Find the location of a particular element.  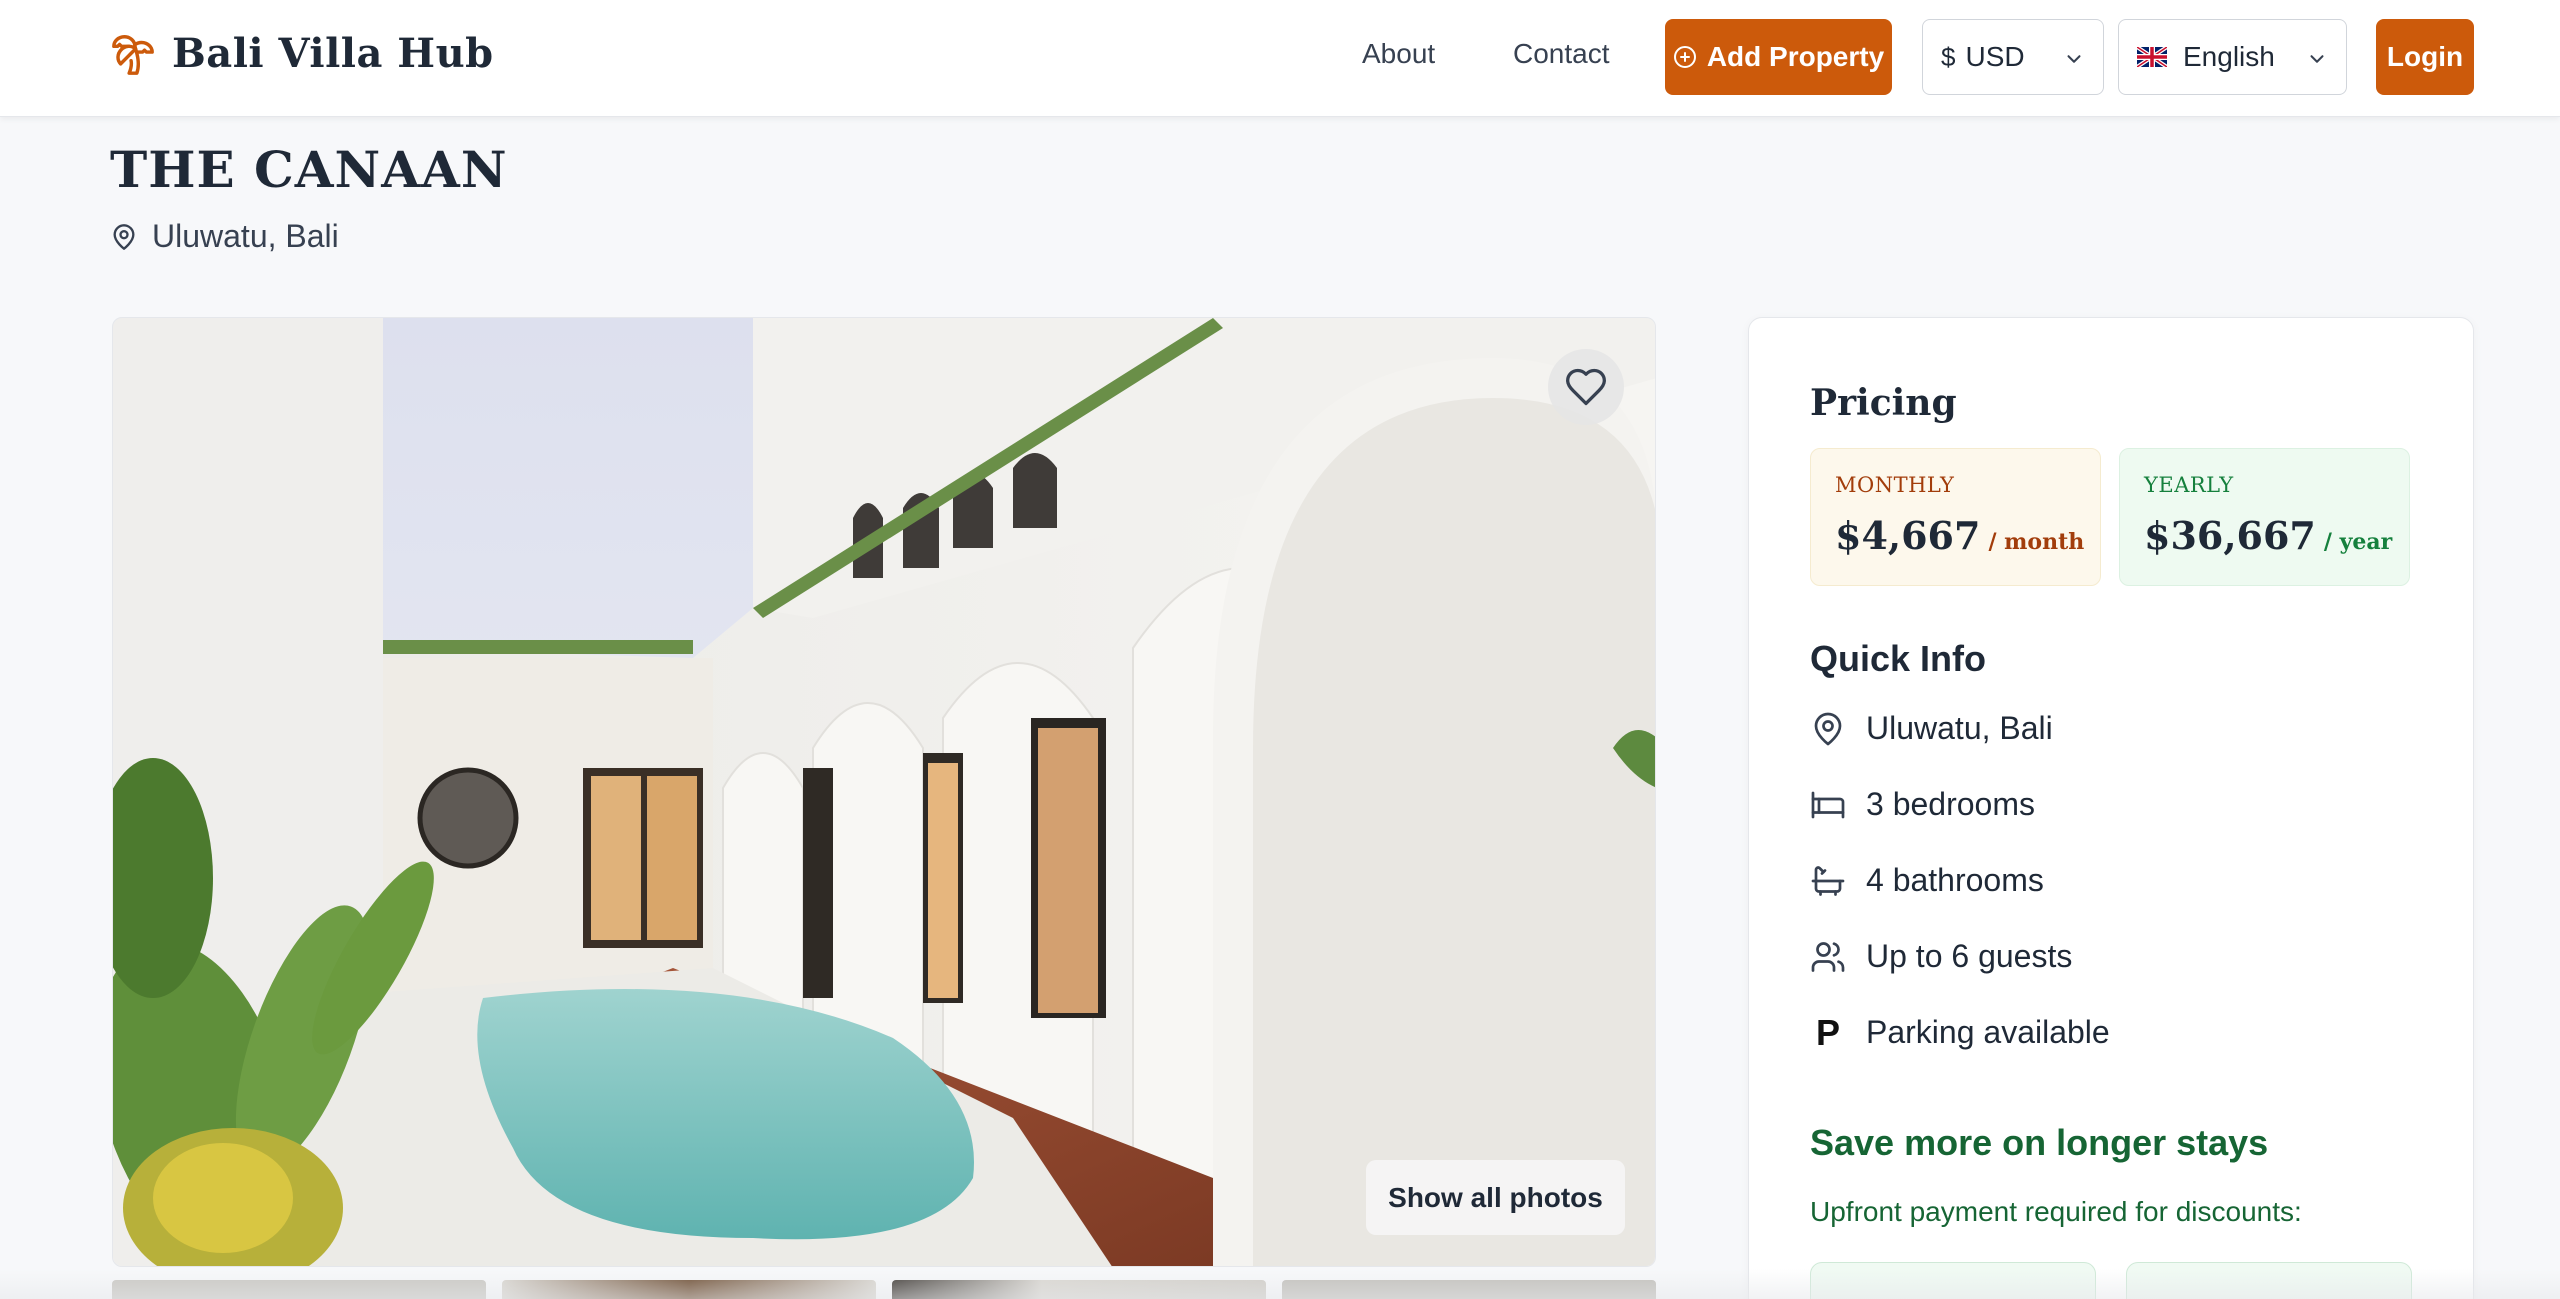

nav-contact-link: Contact is located at coordinates (1561, 54).